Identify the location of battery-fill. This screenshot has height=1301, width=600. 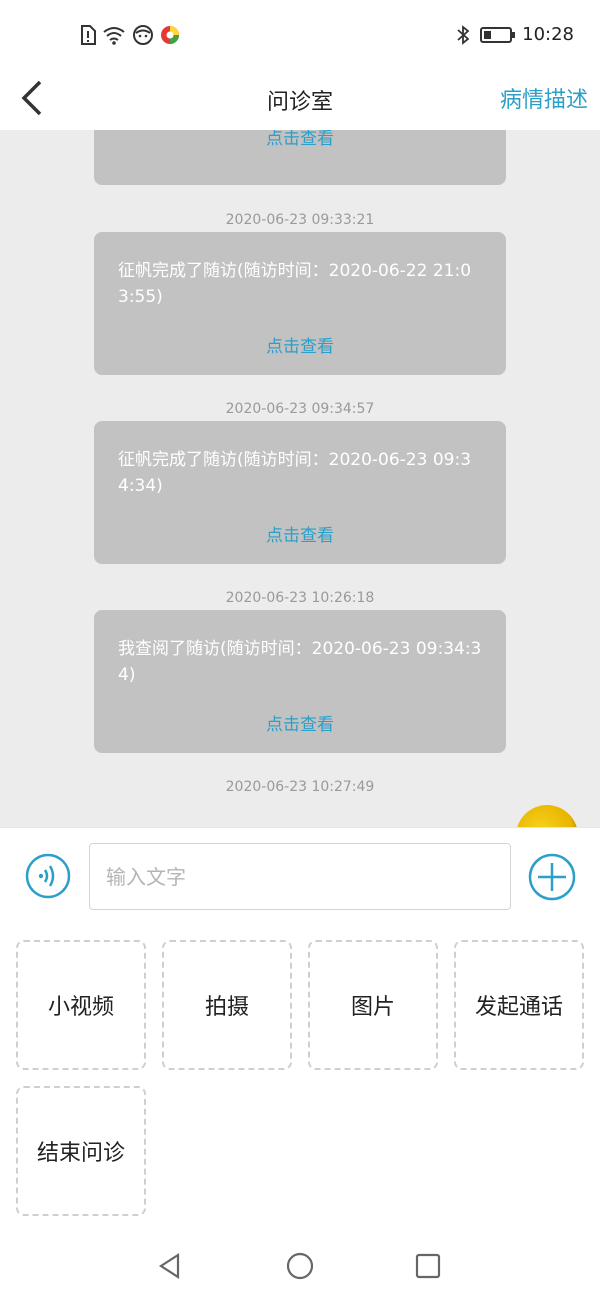
(488, 34).